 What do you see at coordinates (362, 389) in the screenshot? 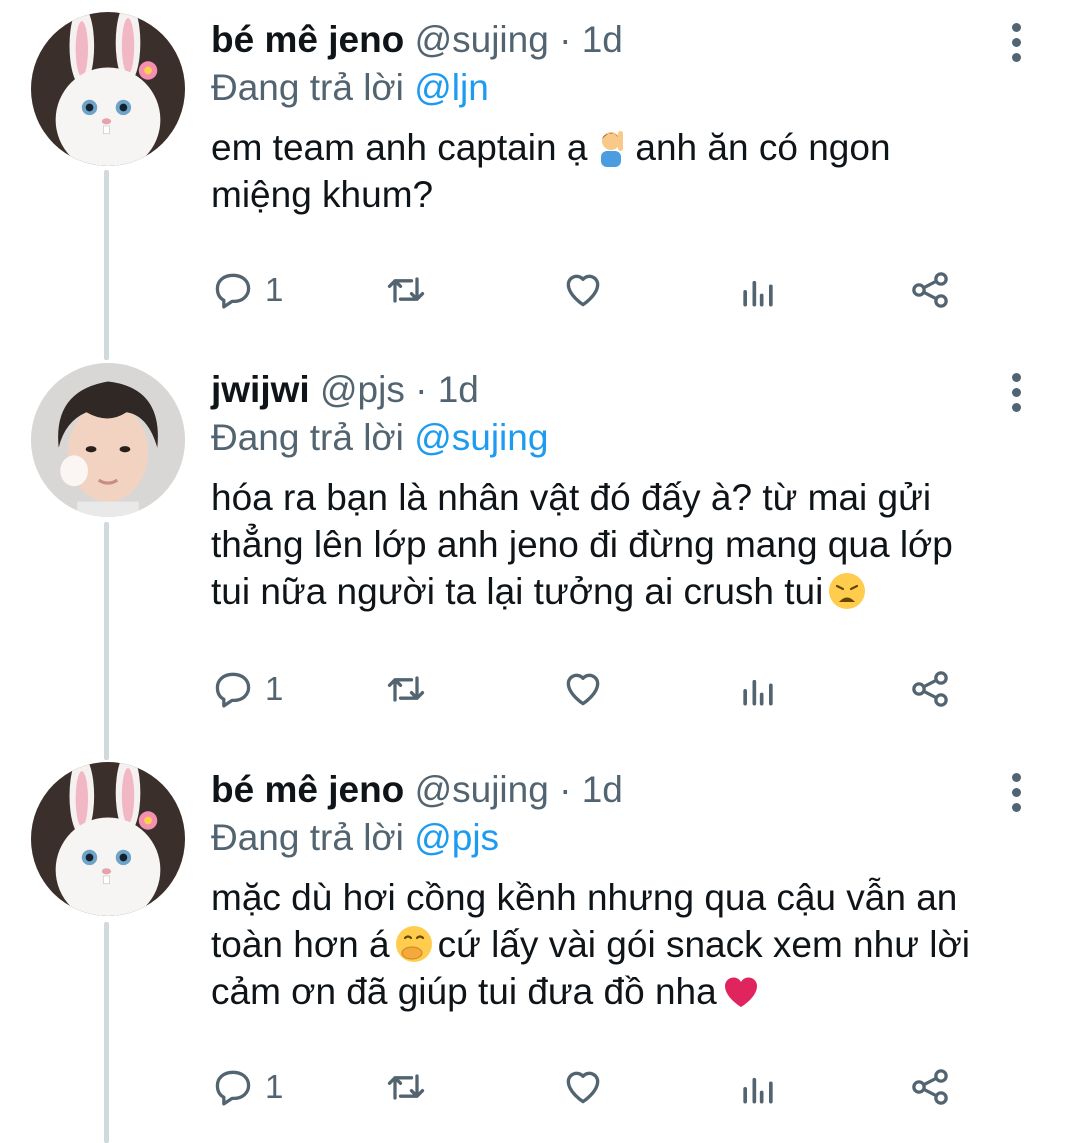
I see `user-handle: @pjs` at bounding box center [362, 389].